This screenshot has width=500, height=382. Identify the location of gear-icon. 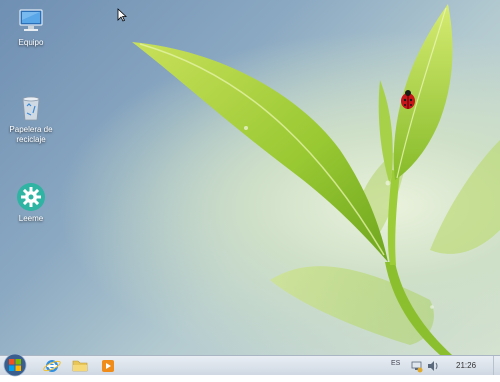
(31, 197).